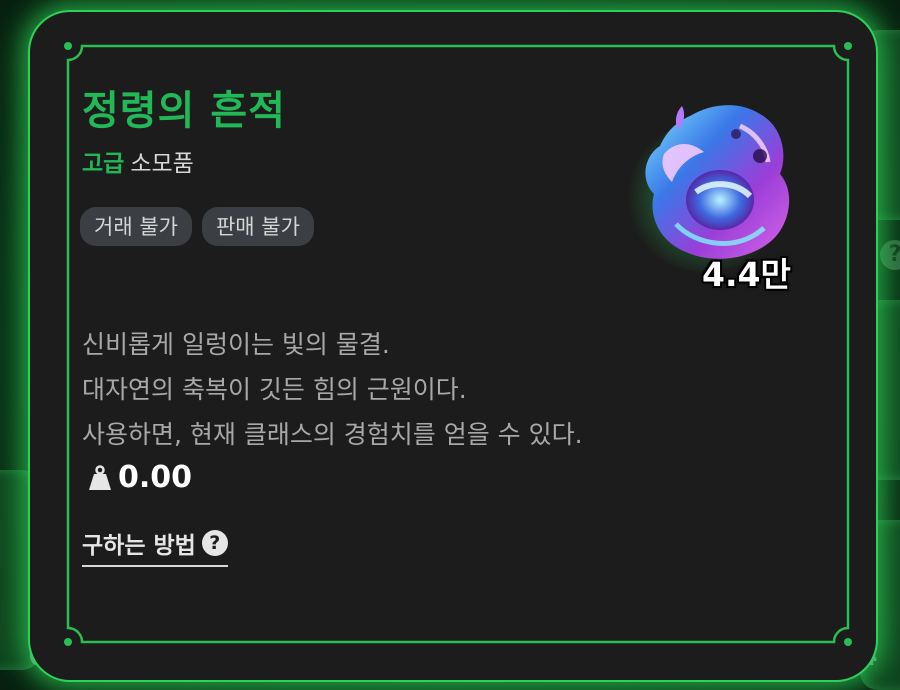 Image resolution: width=900 pixels, height=690 pixels. Describe the element at coordinates (746, 274) in the screenshot. I see `item-quantity: 4.4만` at that location.